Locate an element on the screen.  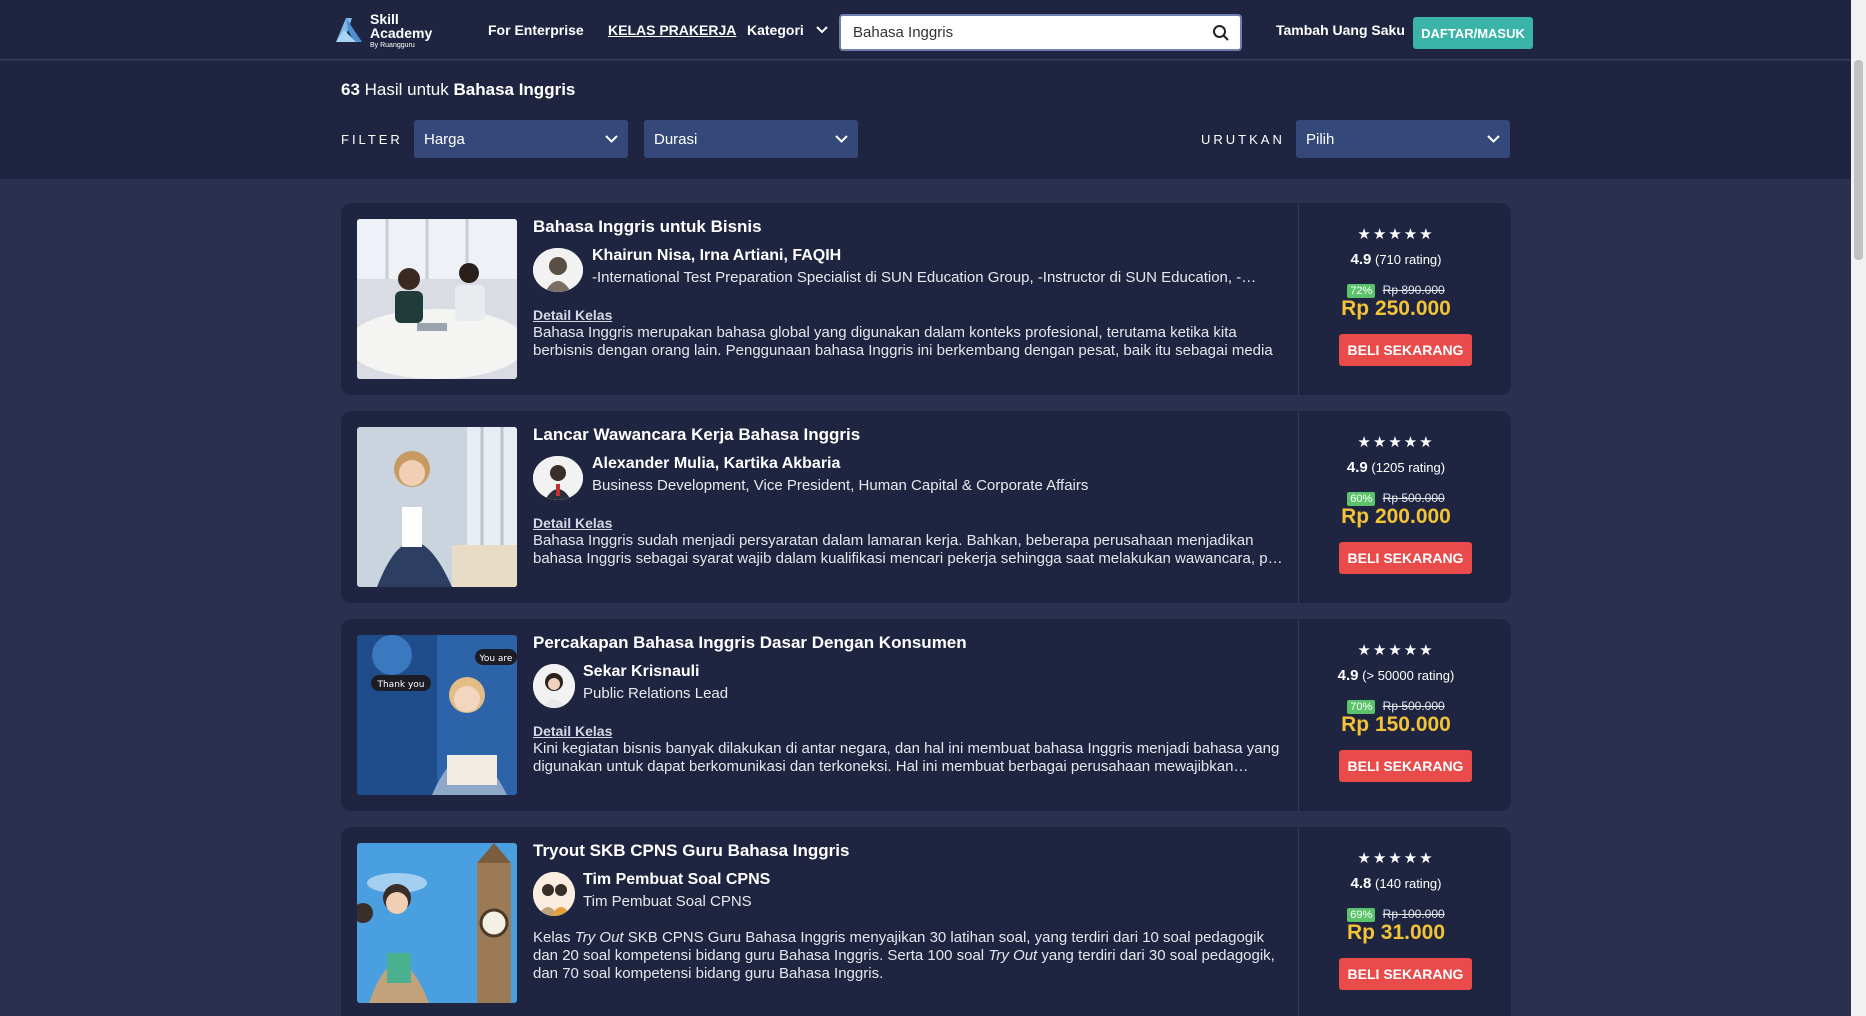
scrollbar-thumb is located at coordinates (1858, 160).